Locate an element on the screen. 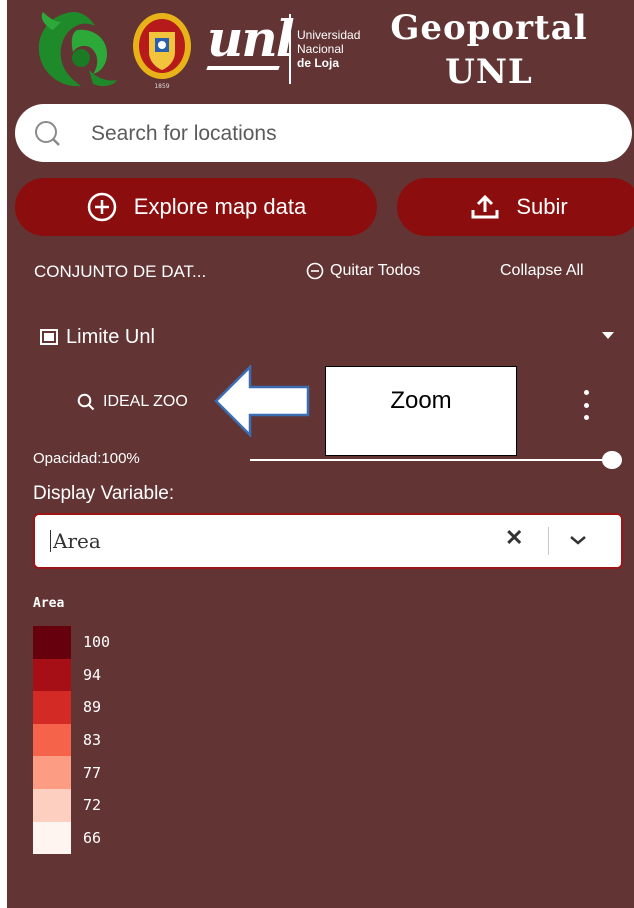 The image size is (634, 908). explore-map-data-button: Explore map data is located at coordinates (196, 207).